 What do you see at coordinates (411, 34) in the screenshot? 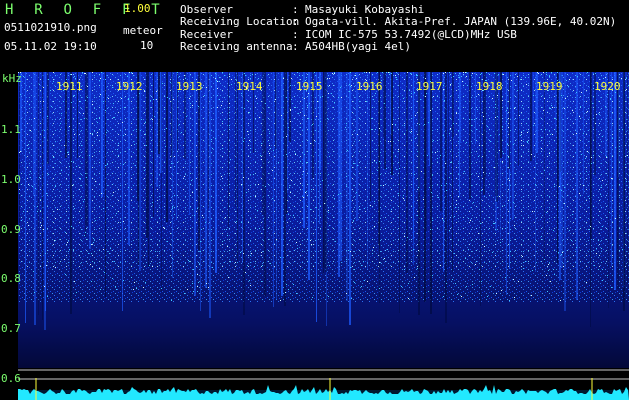
I see `info-value-receiver: ICOM IC-575 53.7492(@LCD)MHz USB` at bounding box center [411, 34].